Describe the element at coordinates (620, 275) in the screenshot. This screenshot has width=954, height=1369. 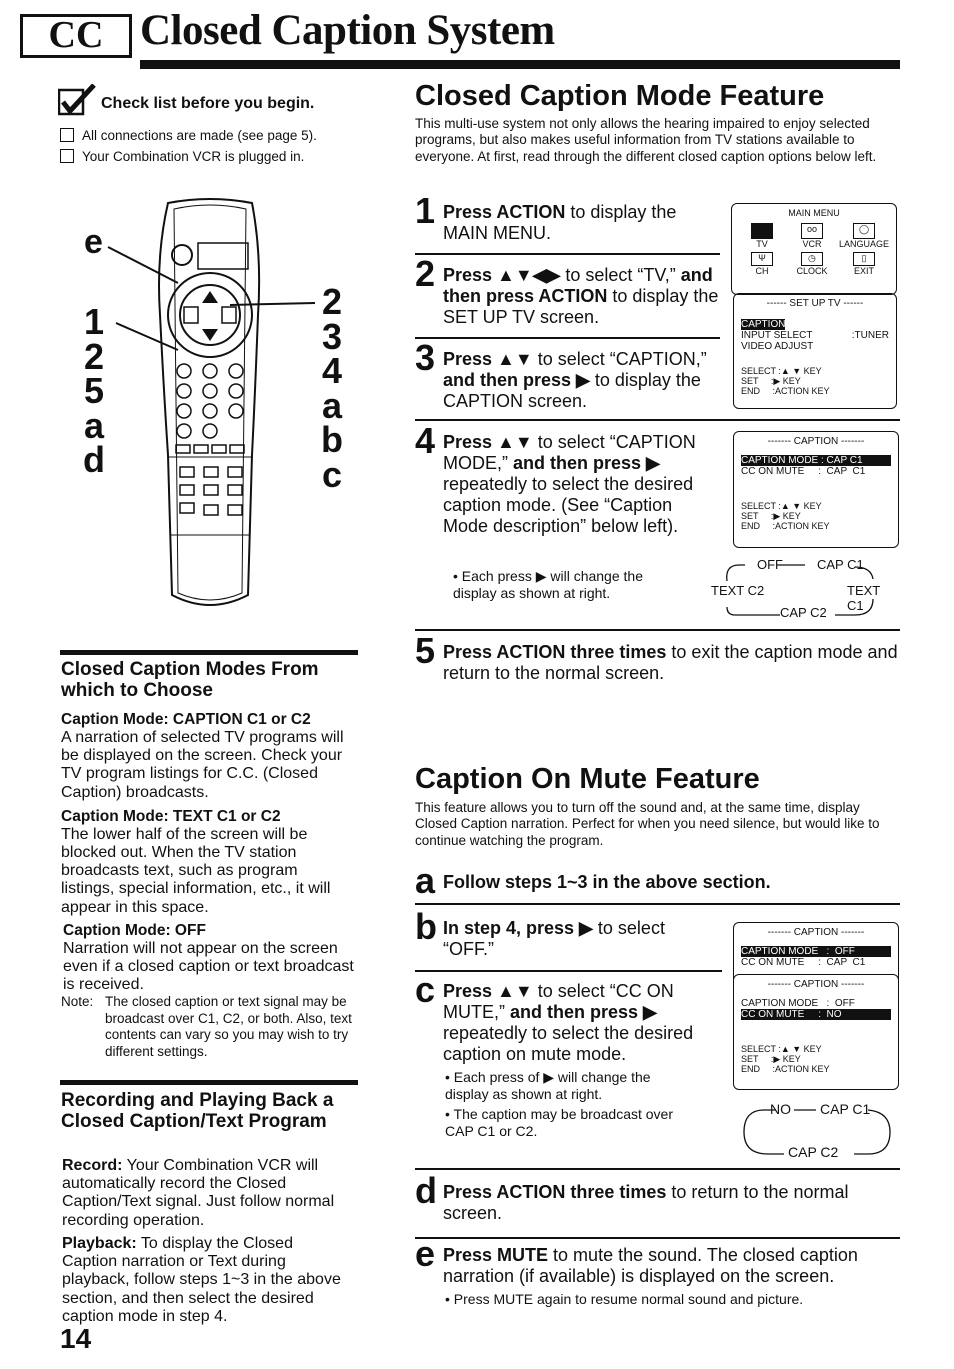
I see `step-text: to select “TV,”` at that location.